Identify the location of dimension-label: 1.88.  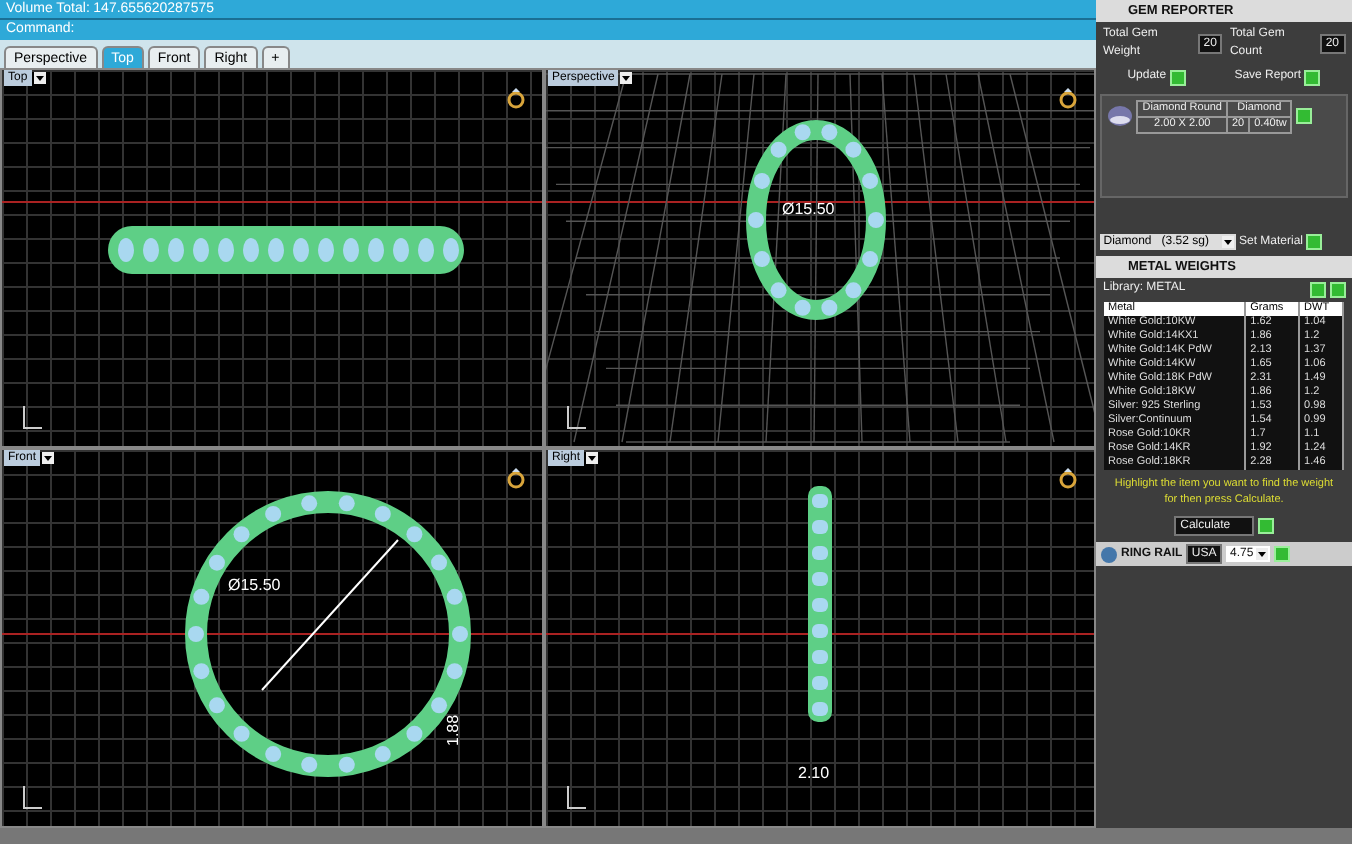
(453, 730).